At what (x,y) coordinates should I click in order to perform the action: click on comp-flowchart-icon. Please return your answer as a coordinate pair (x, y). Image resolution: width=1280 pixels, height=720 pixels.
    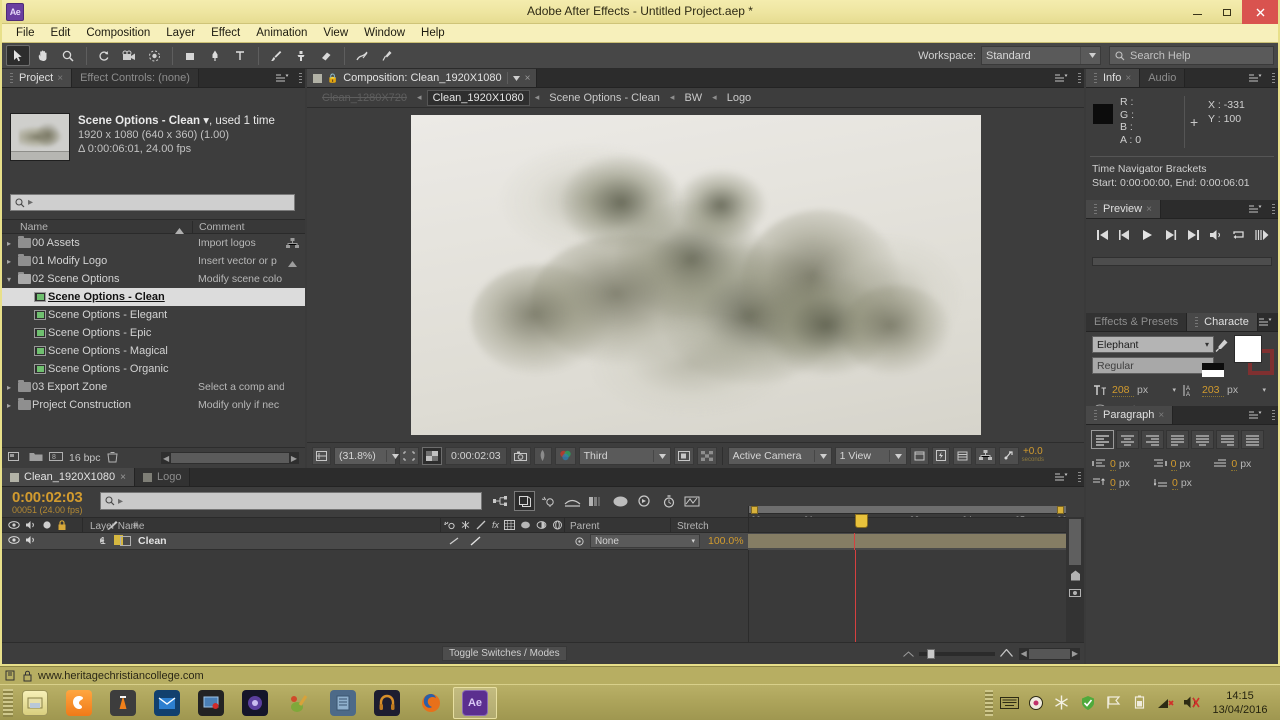
    Looking at the image, I should click on (985, 455).